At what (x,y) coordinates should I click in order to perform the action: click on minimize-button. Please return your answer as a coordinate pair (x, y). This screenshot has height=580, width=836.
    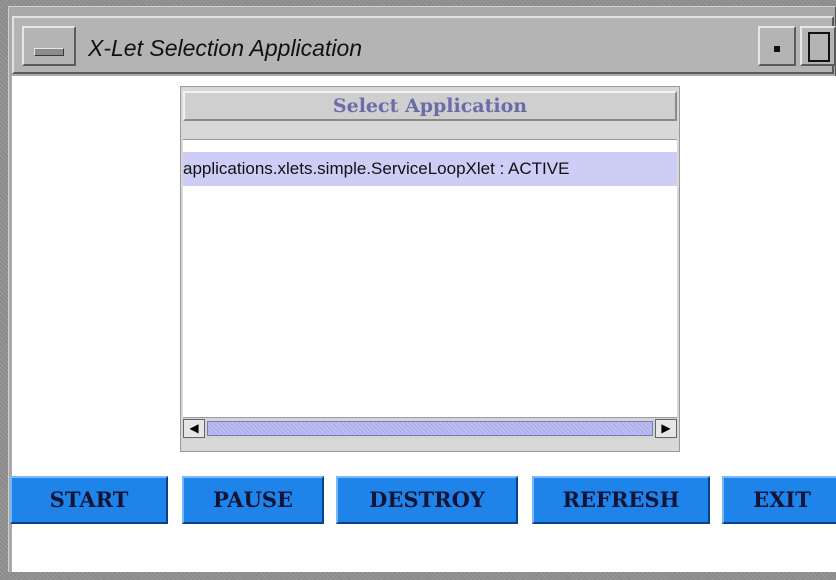
    Looking at the image, I should click on (777, 46).